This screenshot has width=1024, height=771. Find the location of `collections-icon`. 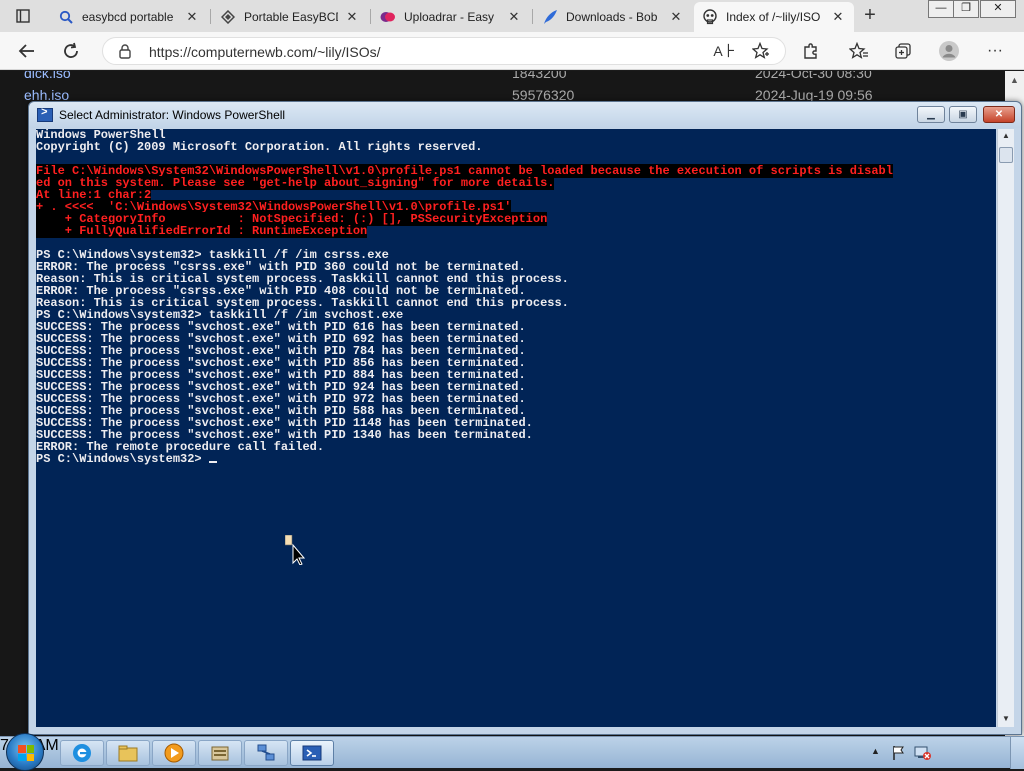

collections-icon is located at coordinates (903, 51).